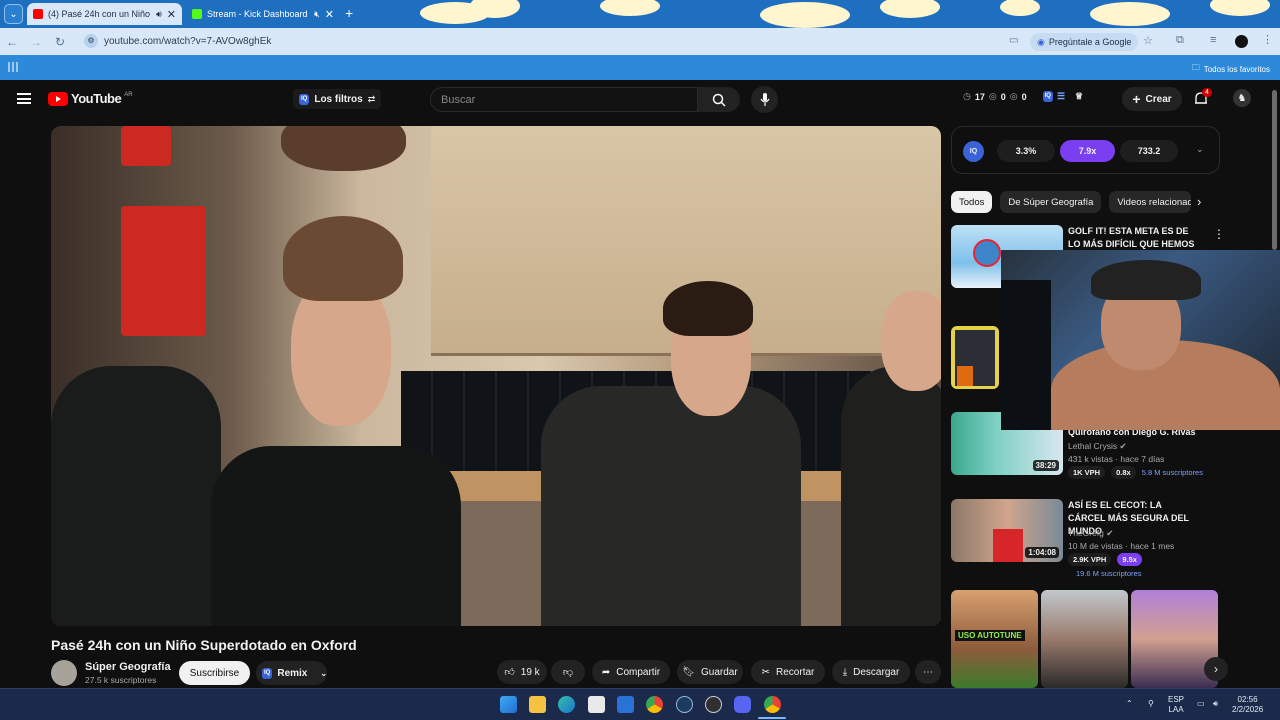  What do you see at coordinates (1247, 705) in the screenshot?
I see `clock: 02:56 2/2/2026` at bounding box center [1247, 705].